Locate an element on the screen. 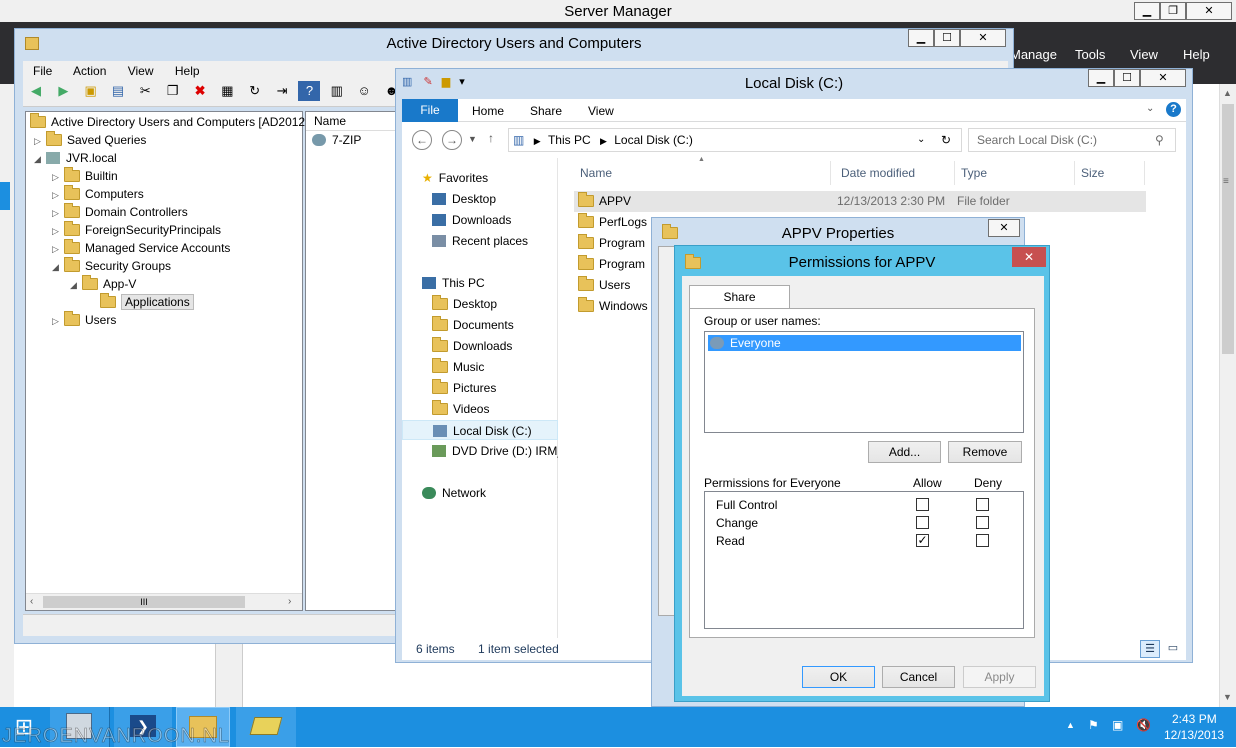  appv-properties-close-button: ✕ is located at coordinates (1004, 228).